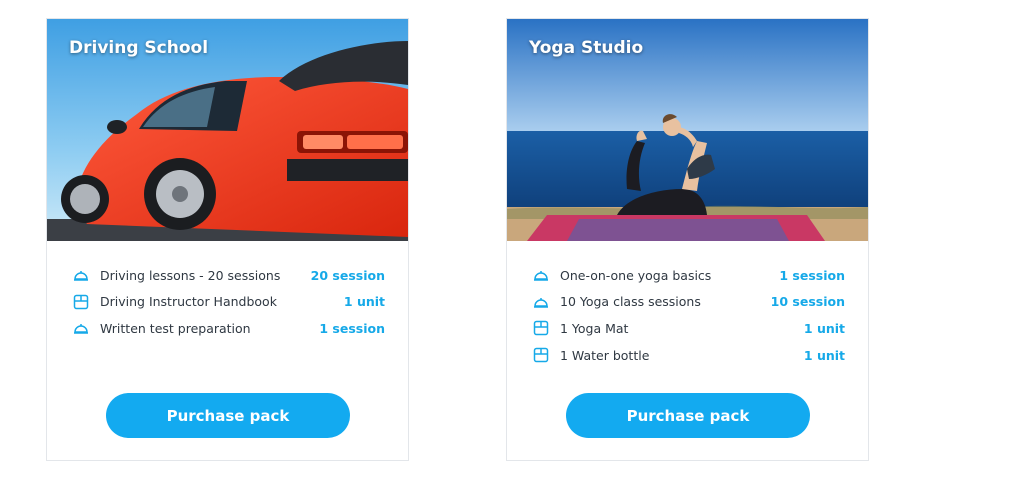  I want to click on card-title: Driving School, so click(139, 48).